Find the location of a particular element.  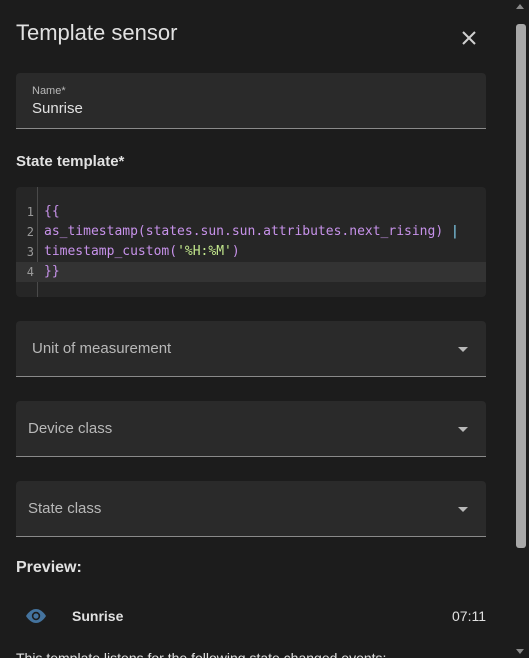

unit-of-measurement-select: Unit of measurement is located at coordinates (251, 349).